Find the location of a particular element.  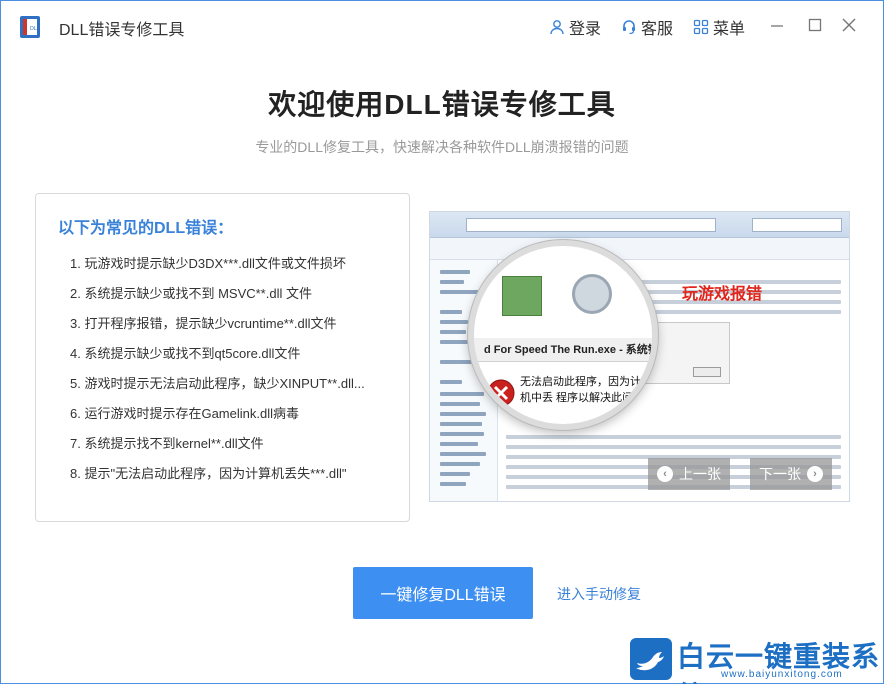

maximize-icon is located at coordinates (815, 25).